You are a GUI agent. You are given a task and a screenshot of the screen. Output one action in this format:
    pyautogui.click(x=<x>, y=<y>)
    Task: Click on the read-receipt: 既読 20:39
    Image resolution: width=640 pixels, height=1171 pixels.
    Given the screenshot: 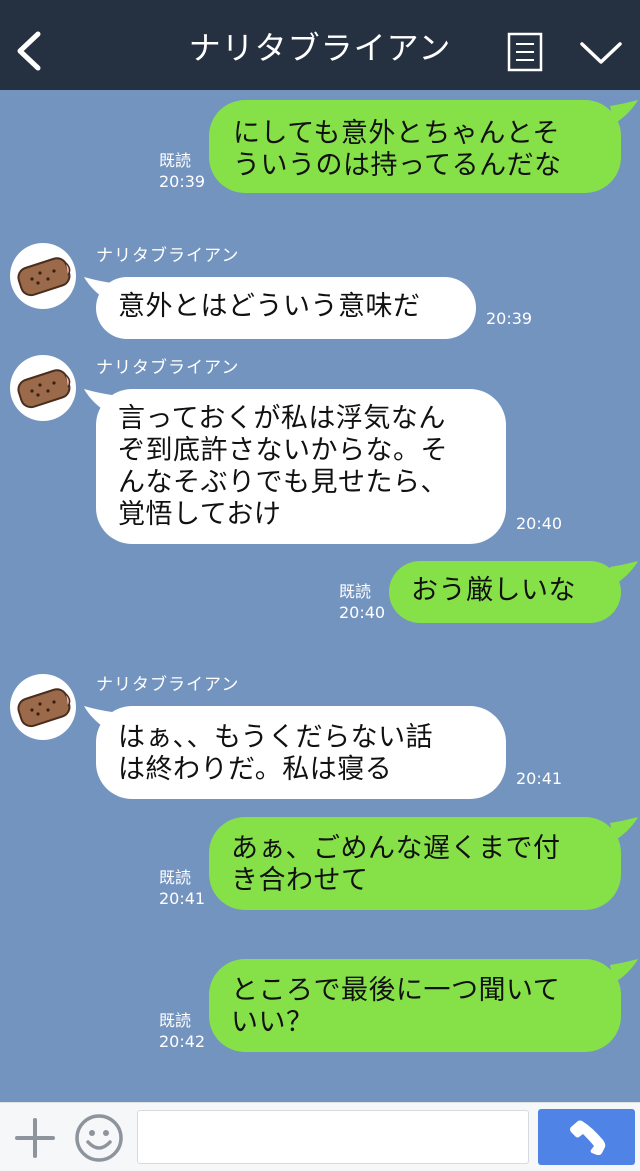 What is the action you would take?
    pyautogui.click(x=182, y=171)
    